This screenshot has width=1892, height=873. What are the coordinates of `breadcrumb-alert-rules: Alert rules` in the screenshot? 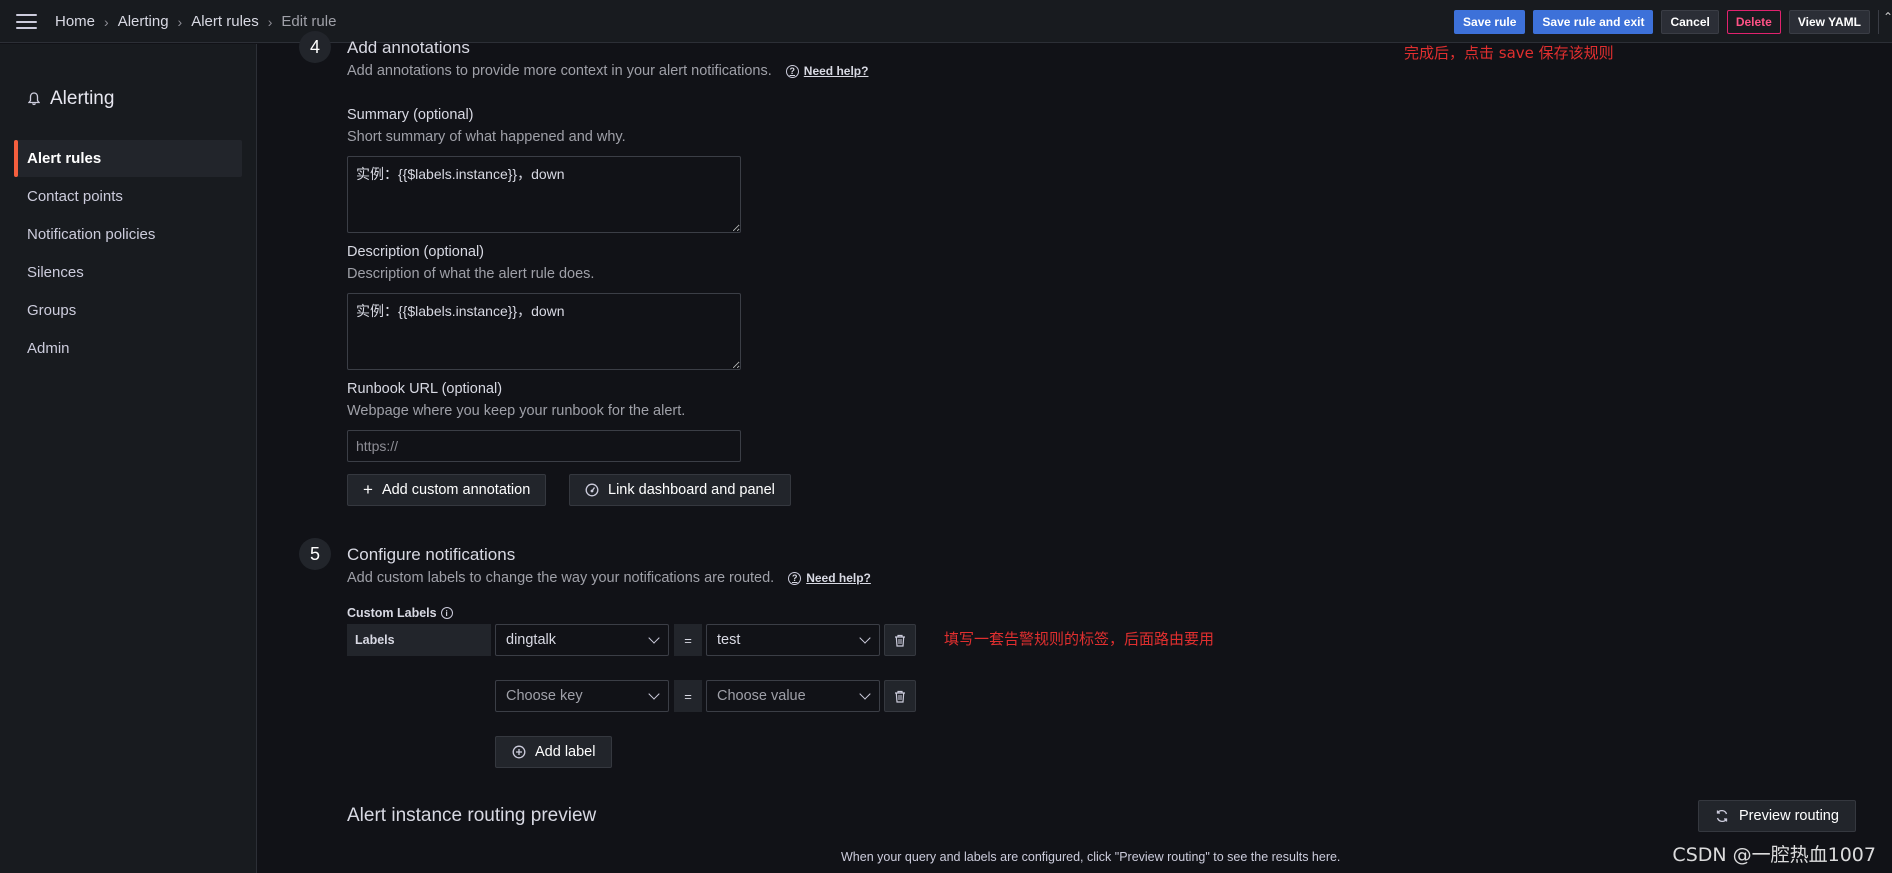 It's located at (225, 21).